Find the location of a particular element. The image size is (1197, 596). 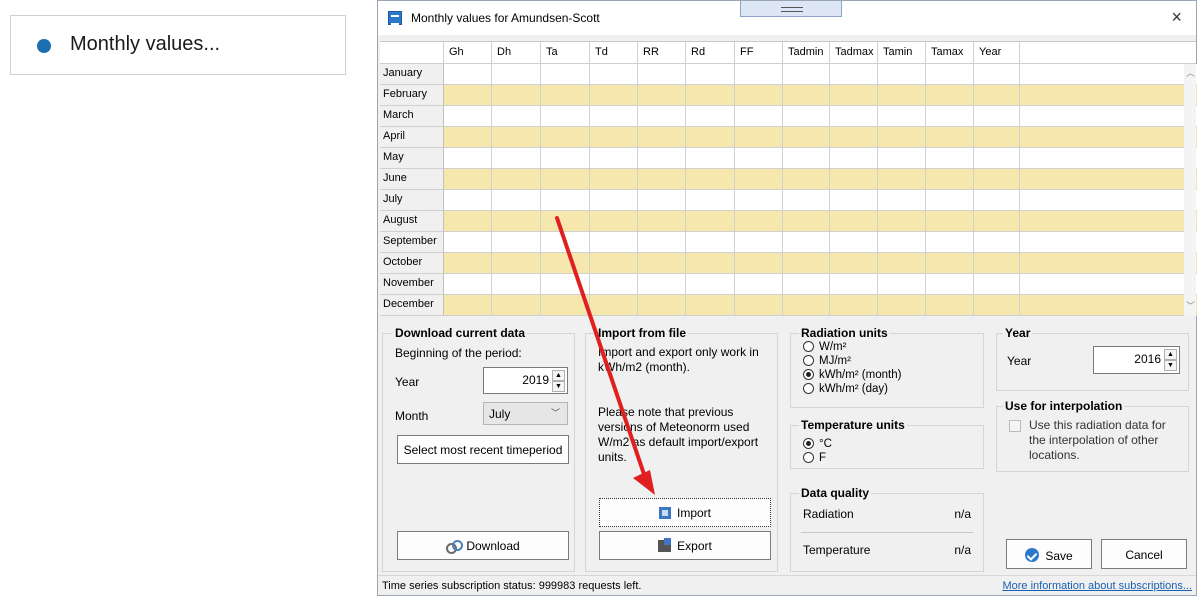

column-header: Gh is located at coordinates (468, 53).